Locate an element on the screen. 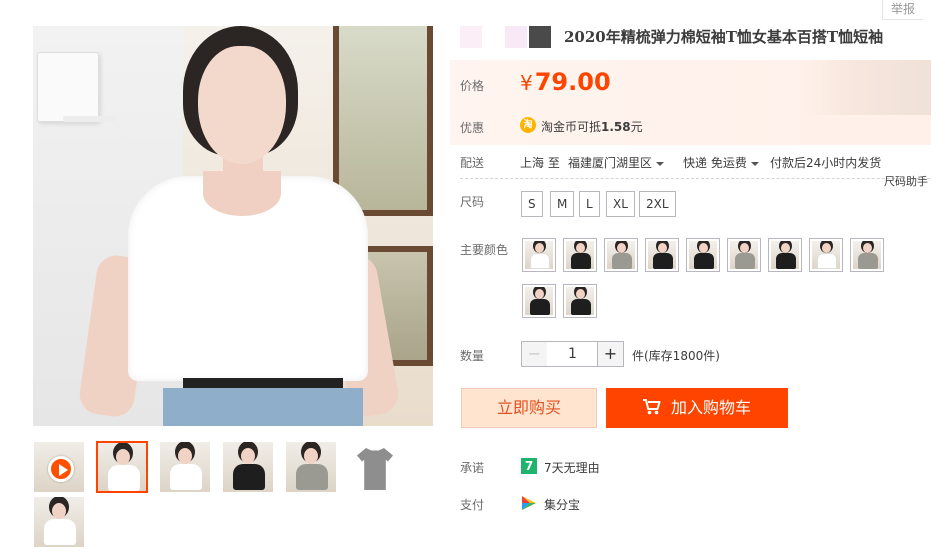 The width and height of the screenshot is (945, 559). image-wall-shelf is located at coordinates (89, 119).